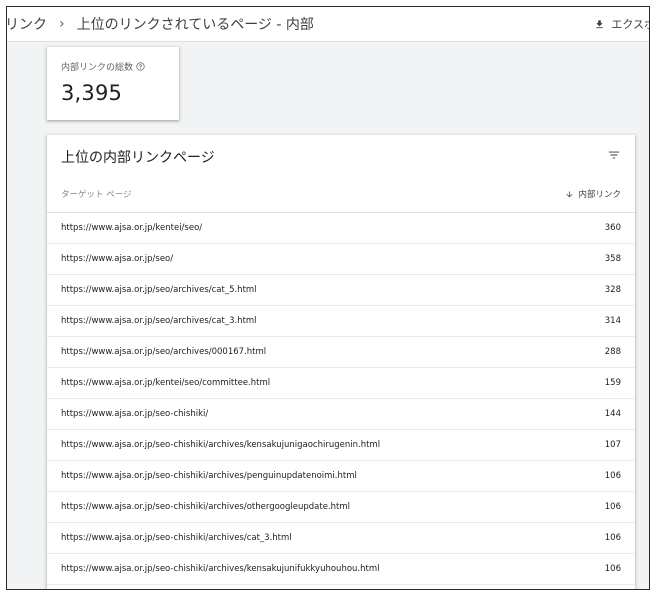  Describe the element at coordinates (135, 414) in the screenshot. I see `cell-url: https://www.ajsa.or.jp/seo-chishiki/` at that location.